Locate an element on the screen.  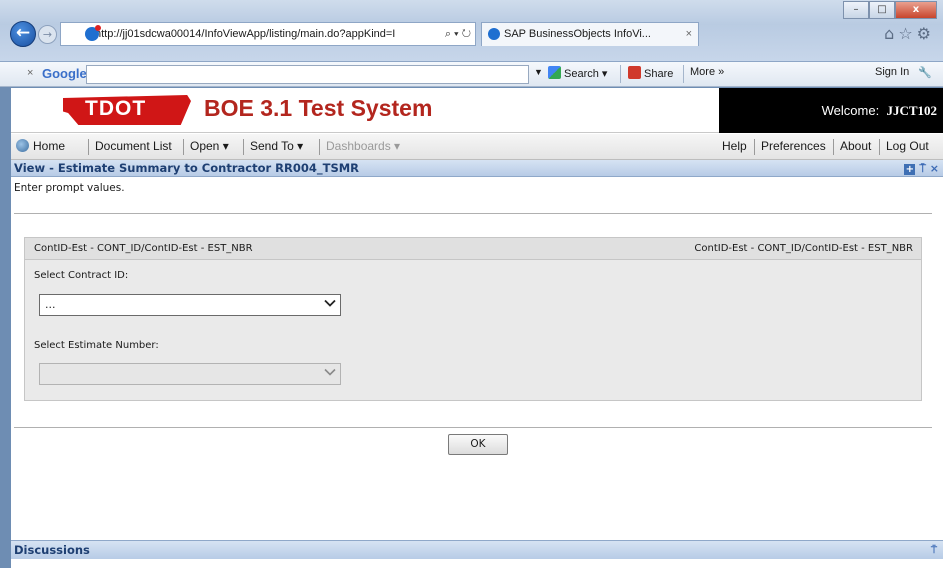
google-search-input is located at coordinates (307, 74).